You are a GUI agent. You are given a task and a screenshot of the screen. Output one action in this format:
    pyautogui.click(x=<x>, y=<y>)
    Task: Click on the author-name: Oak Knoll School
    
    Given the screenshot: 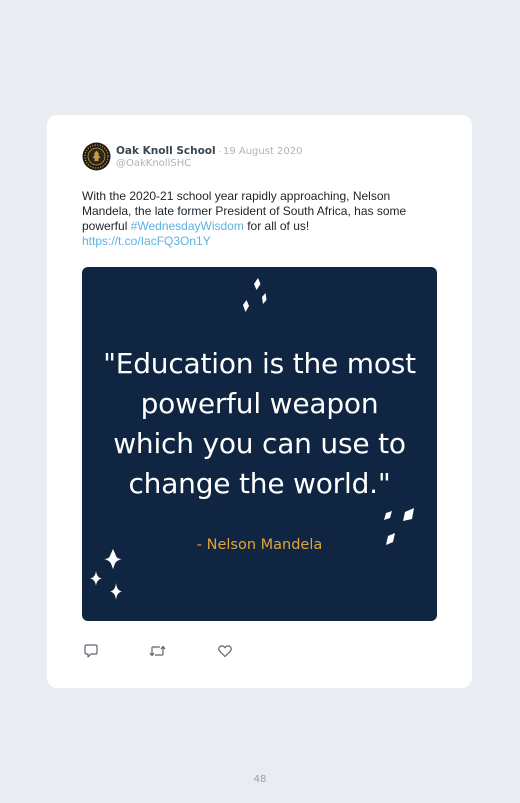 What is the action you would take?
    pyautogui.click(x=166, y=151)
    